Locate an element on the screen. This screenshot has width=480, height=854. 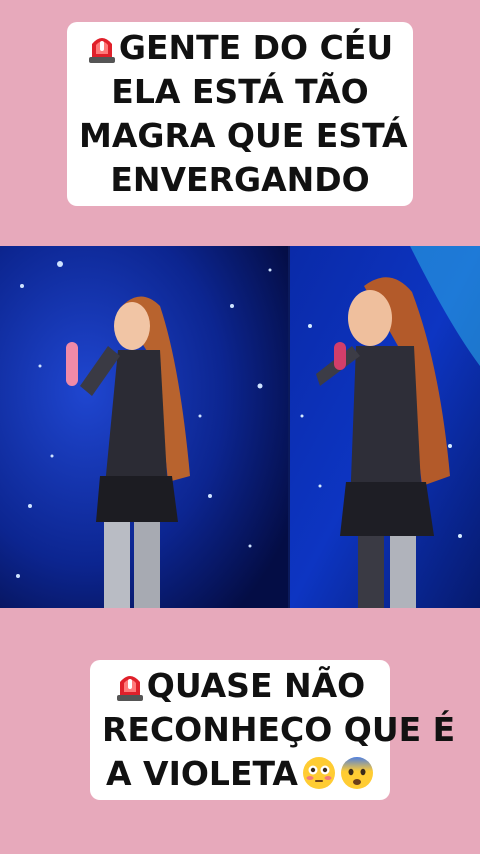
bottom-caption-line-3: A VIOLETA is located at coordinates (240, 774).